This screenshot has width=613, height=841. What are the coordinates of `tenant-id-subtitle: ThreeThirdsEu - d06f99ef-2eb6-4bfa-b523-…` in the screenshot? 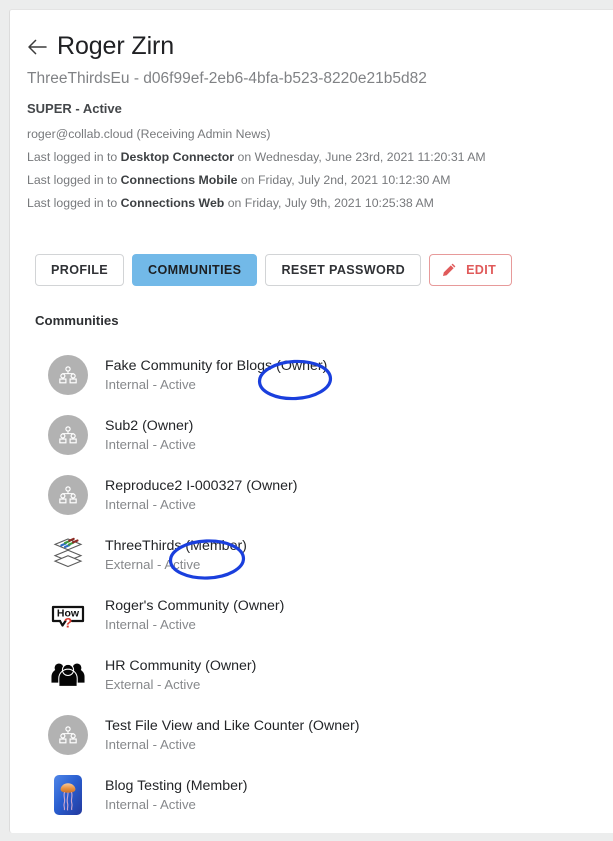 It's located at (227, 78).